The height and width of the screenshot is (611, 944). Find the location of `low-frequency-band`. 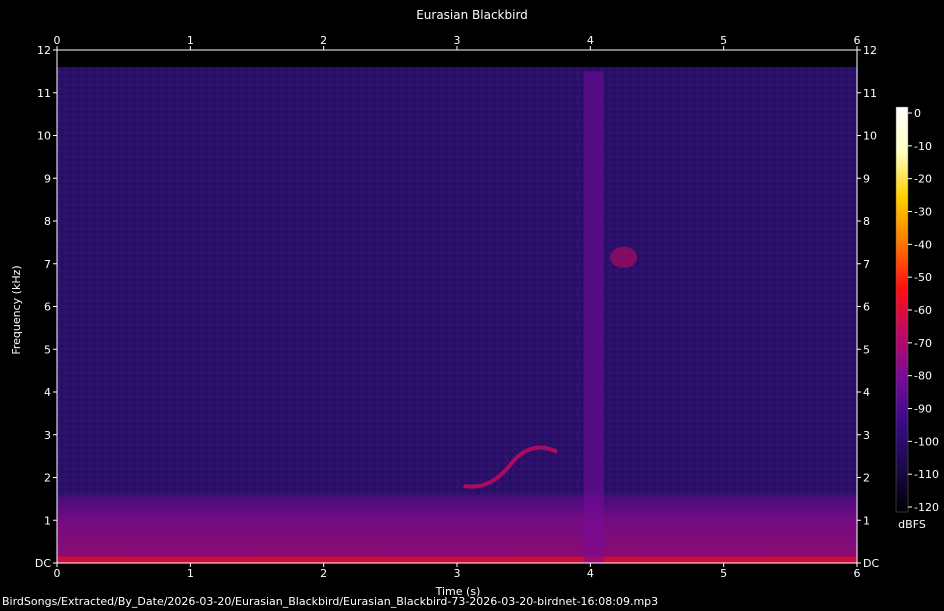

low-frequency-band is located at coordinates (457, 528).